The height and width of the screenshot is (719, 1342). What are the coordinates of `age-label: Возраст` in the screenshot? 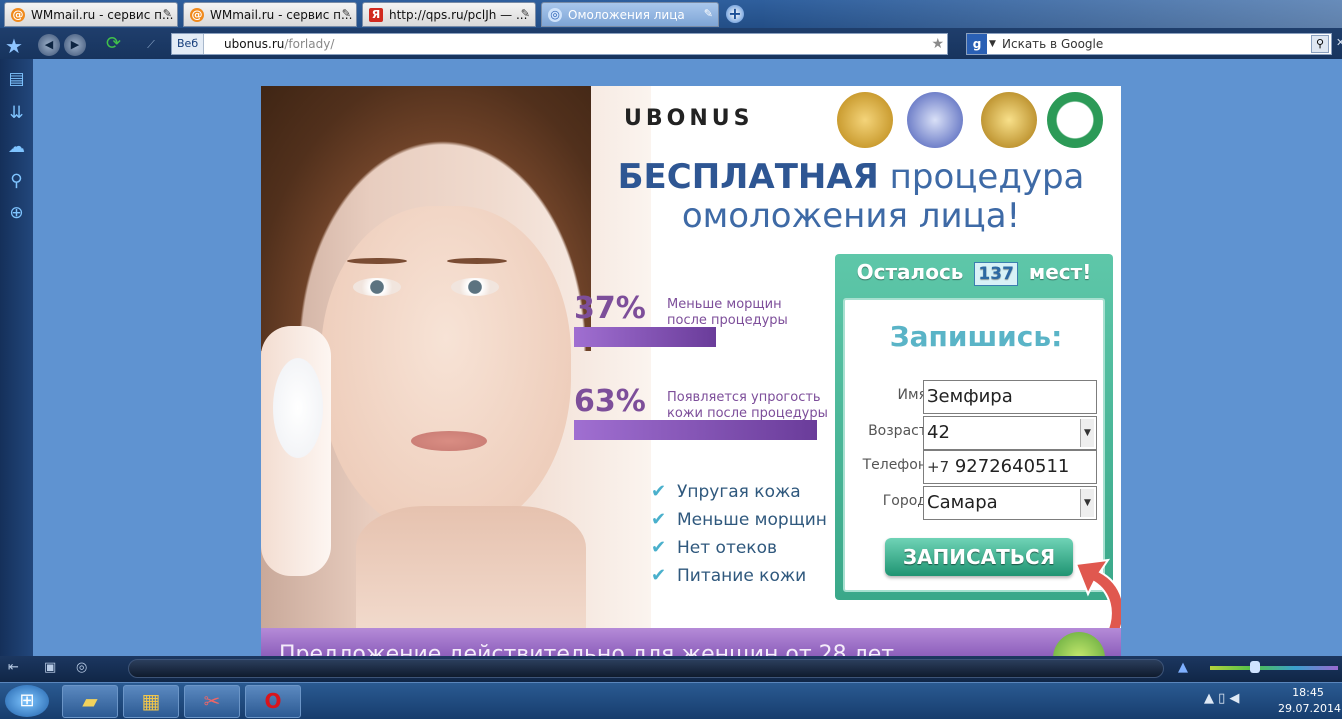 It's located at (897, 431).